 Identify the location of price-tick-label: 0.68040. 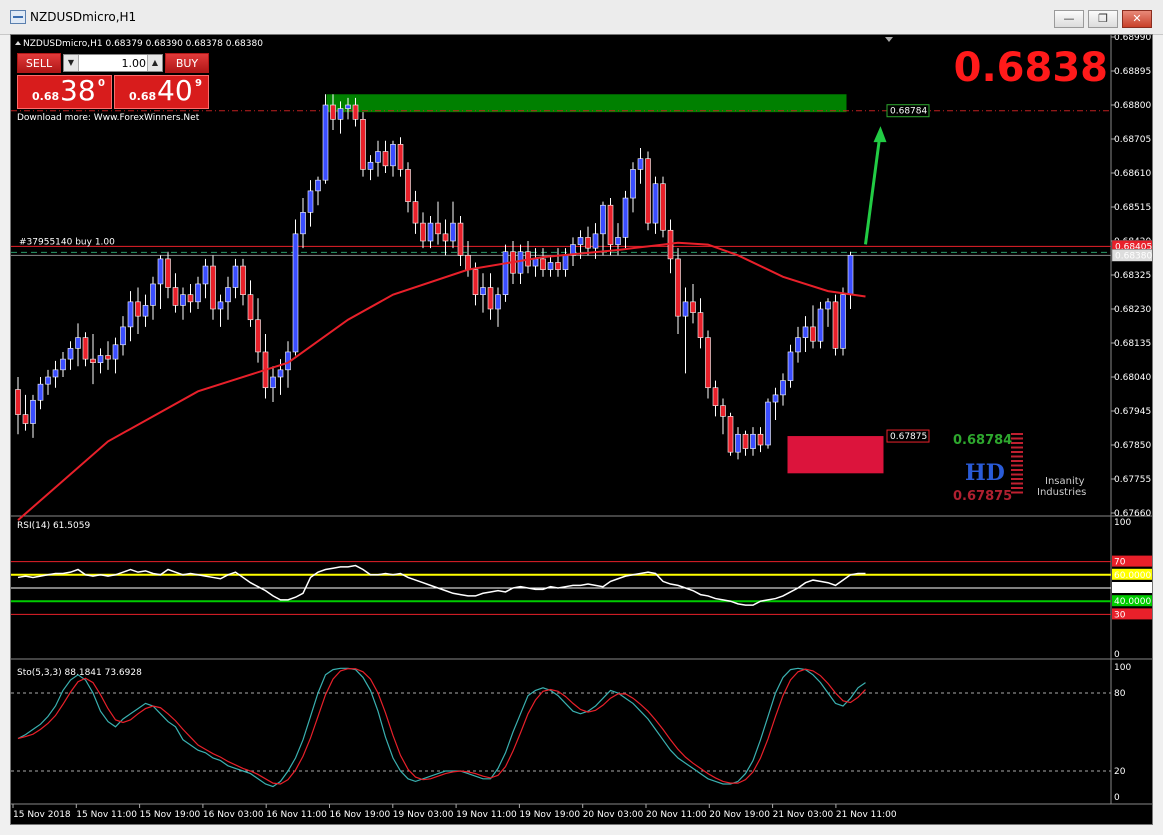
(1132, 378).